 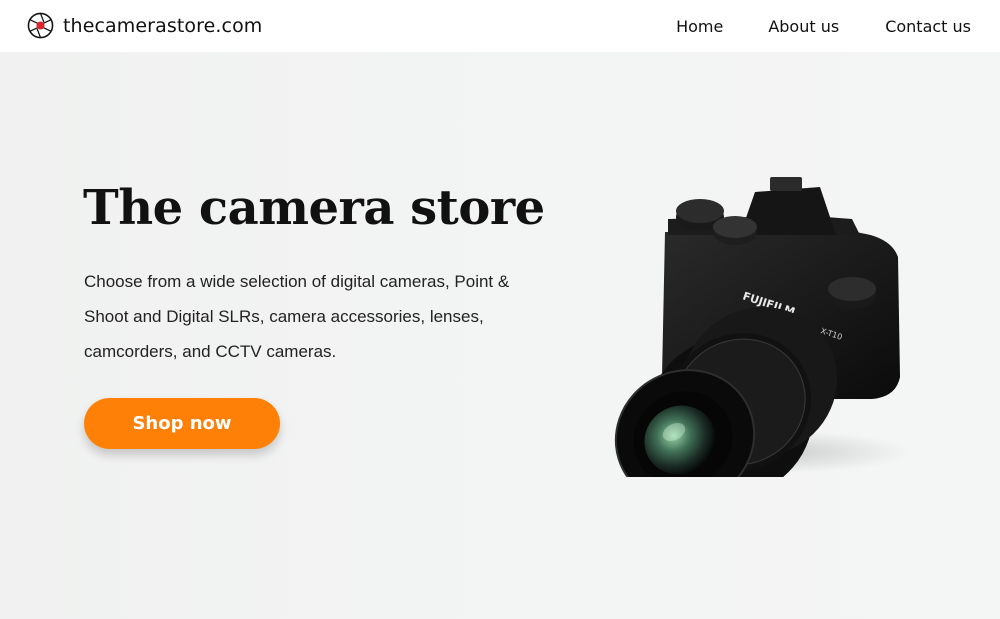 What do you see at coordinates (928, 26) in the screenshot?
I see `nav-link-contact: Contact us` at bounding box center [928, 26].